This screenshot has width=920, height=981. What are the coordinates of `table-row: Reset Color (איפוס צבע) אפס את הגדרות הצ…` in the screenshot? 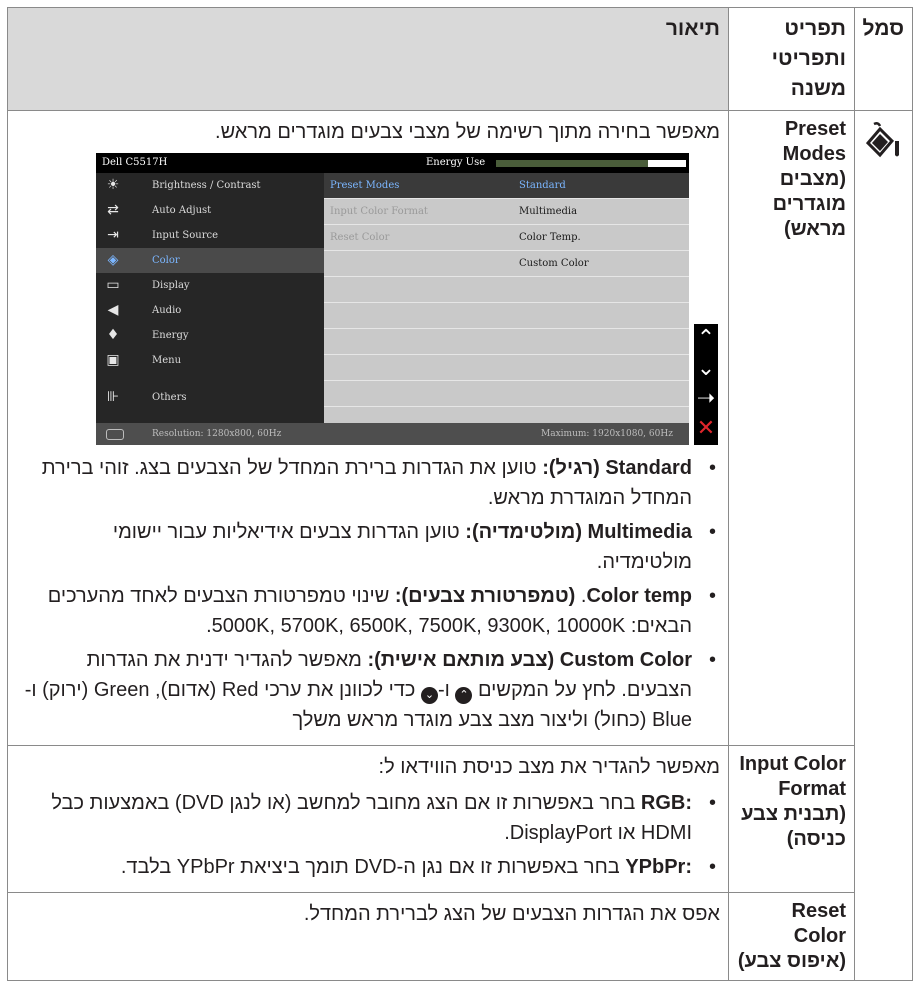 It's located at (460, 936).